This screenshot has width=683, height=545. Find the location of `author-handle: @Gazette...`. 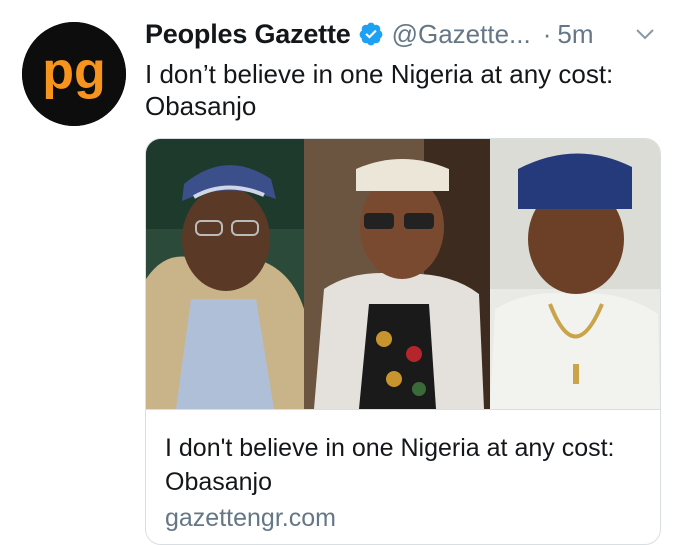

author-handle: @Gazette... is located at coordinates (461, 34).